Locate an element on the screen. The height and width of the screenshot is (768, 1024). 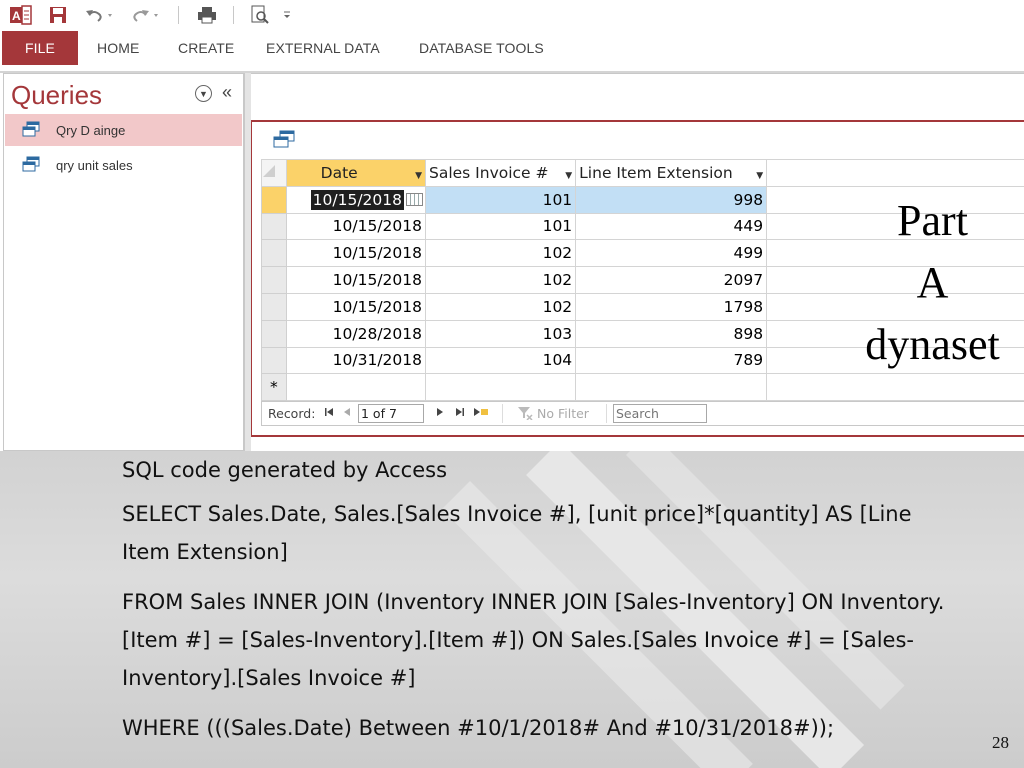
print-icon is located at coordinates (207, 15).